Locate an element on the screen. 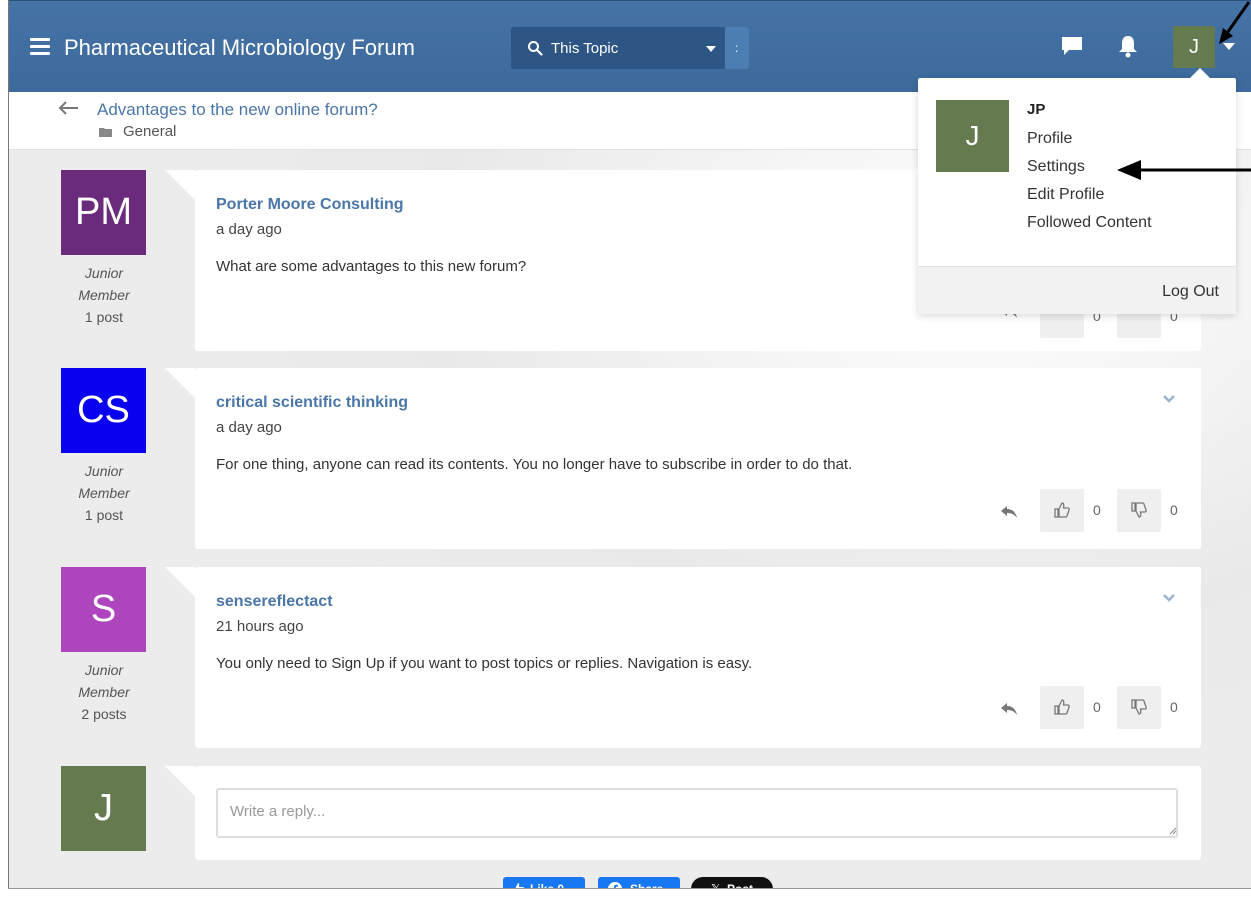 Image resolution: width=1251 pixels, height=901 pixels. menu-item-settings: Settings is located at coordinates (1056, 167).